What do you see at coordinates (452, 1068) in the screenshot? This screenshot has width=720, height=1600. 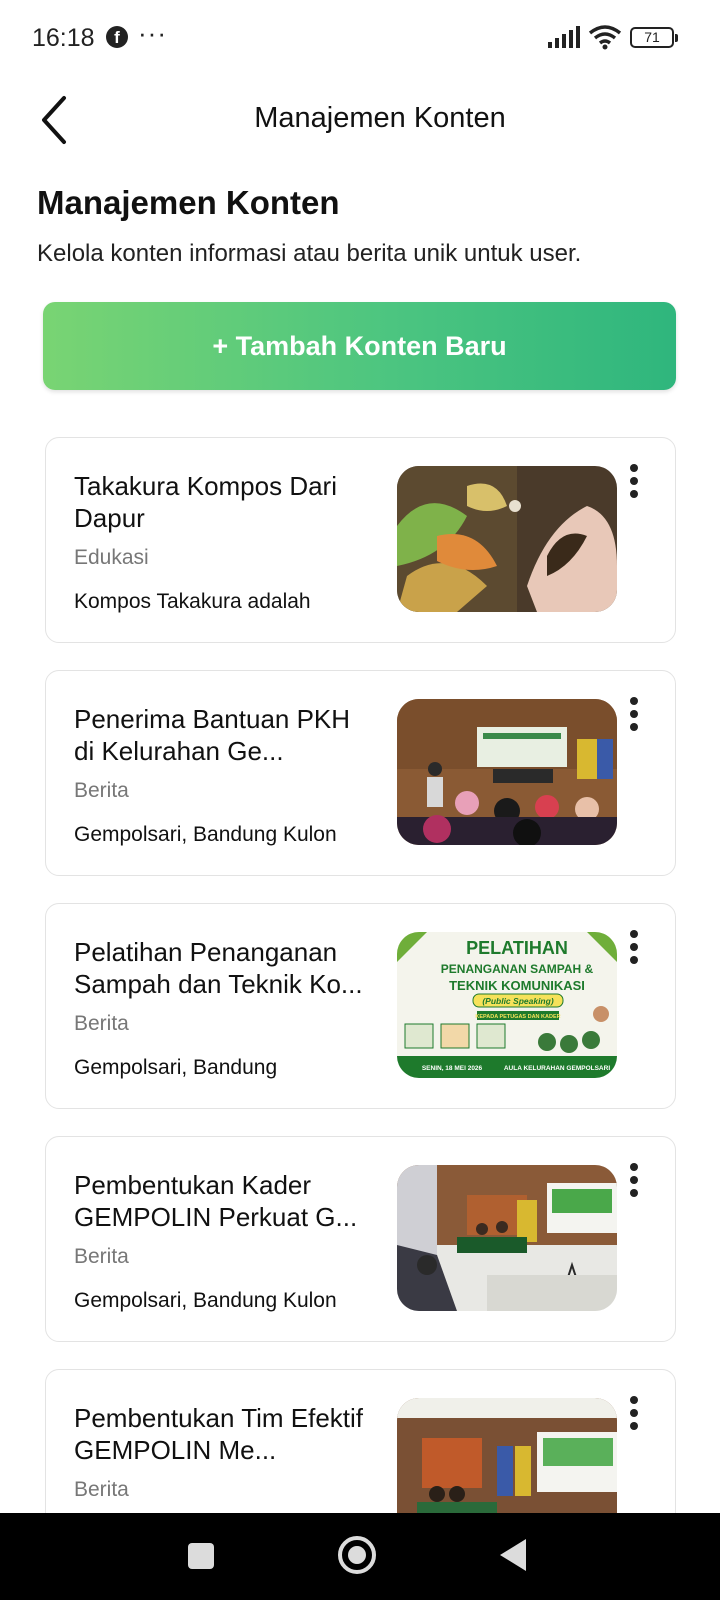 I see `poster-date: SENIN, 18 MEI 2026` at bounding box center [452, 1068].